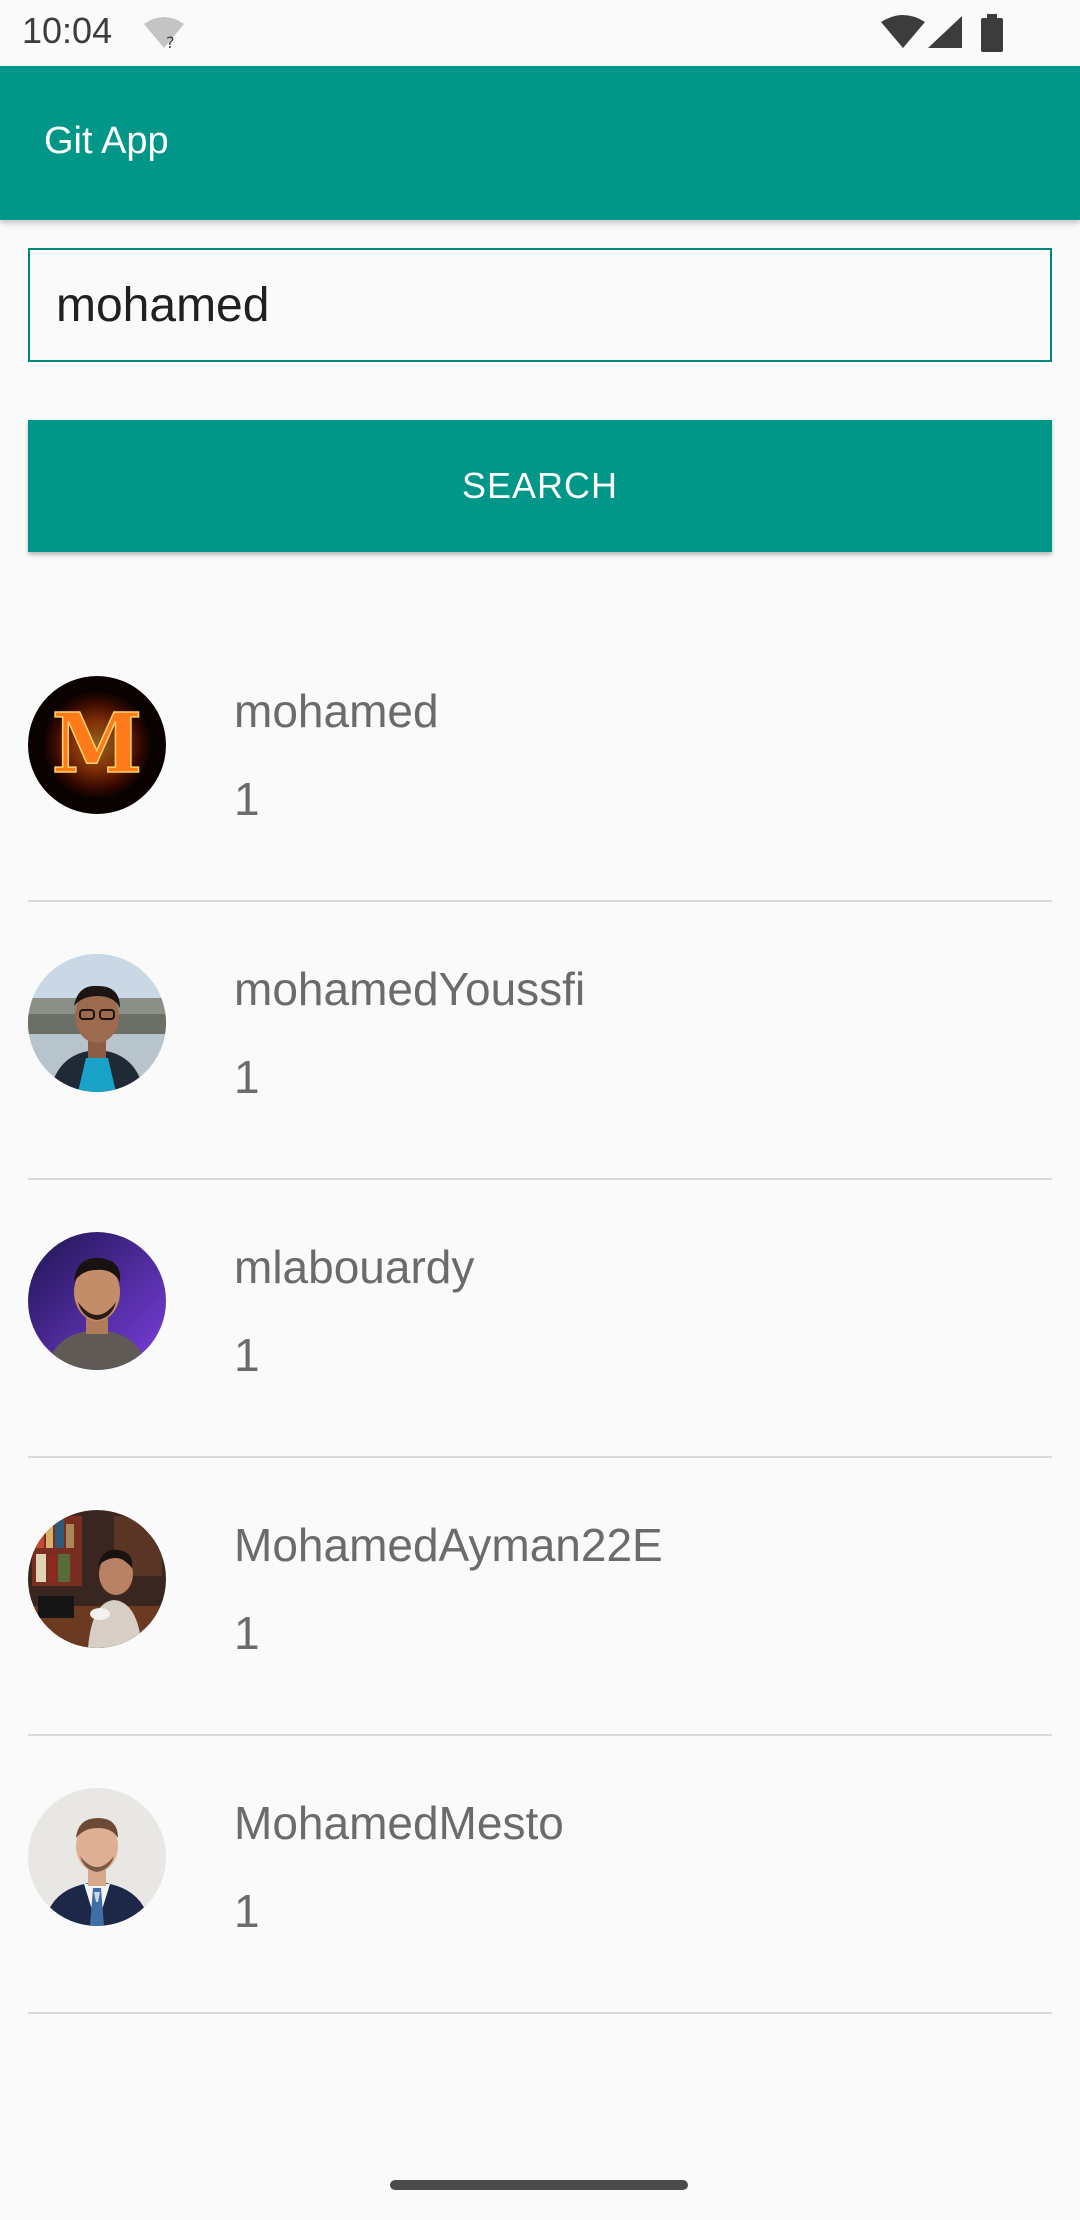 The image size is (1080, 2220). What do you see at coordinates (97, 1023) in the screenshot?
I see `person-glasses-avatar` at bounding box center [97, 1023].